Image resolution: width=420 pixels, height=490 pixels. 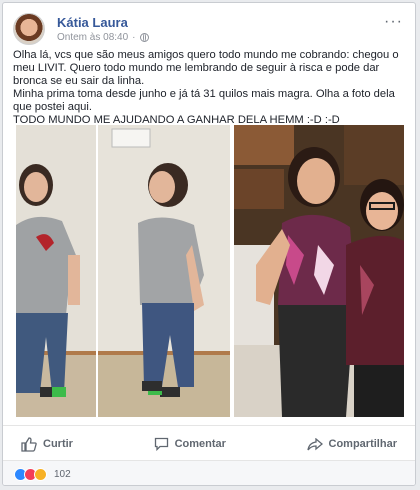 What do you see at coordinates (29, 444) in the screenshot?
I see `thumbs-up-icon` at bounding box center [29, 444].